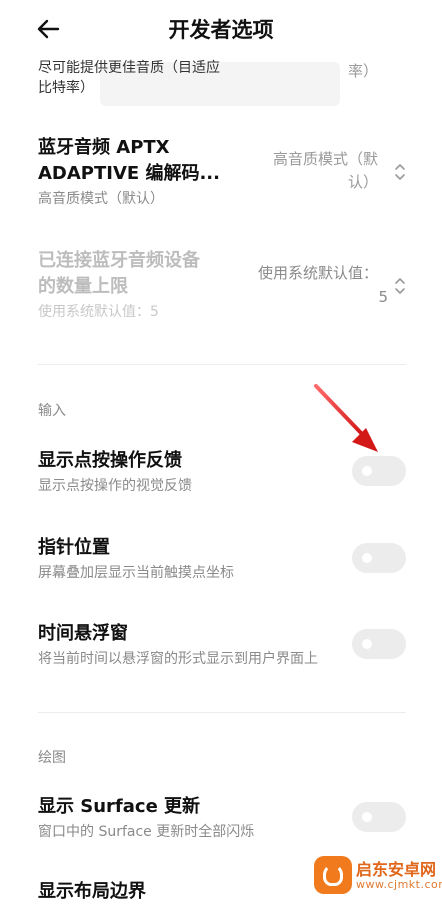 Image resolution: width=442 pixels, height=905 pixels. I want to click on bt-limit-value-line2: 5, so click(383, 297).